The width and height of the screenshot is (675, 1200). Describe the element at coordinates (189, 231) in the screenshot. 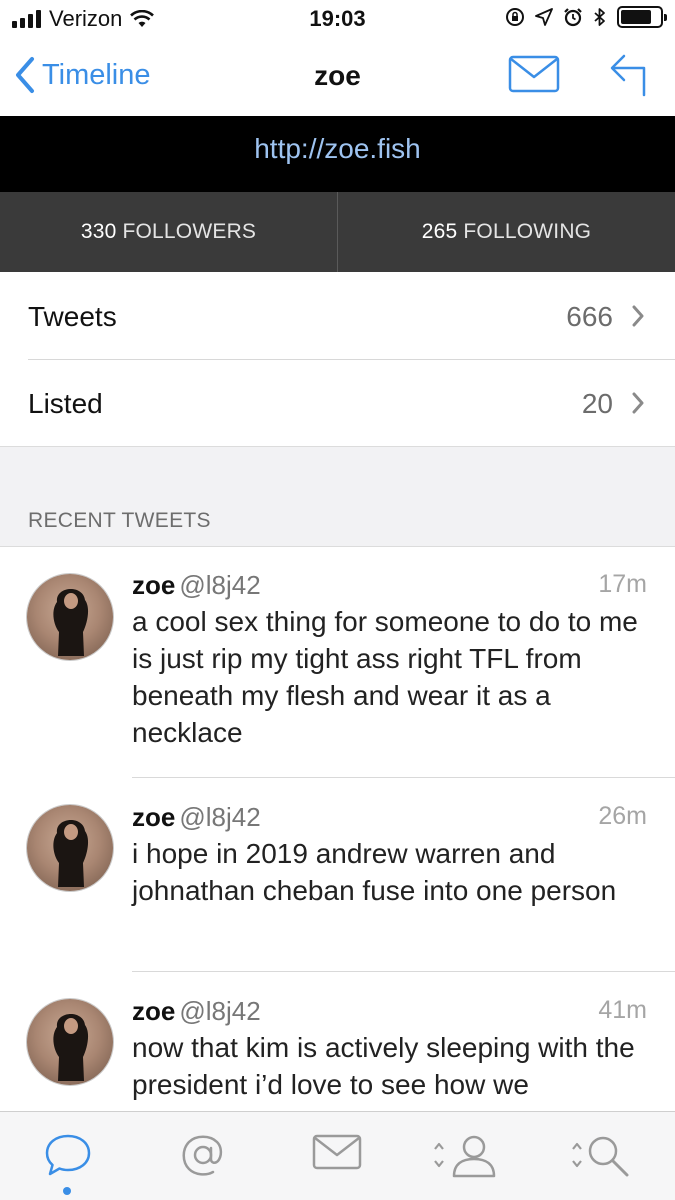

I see `followers-label: FOLLOWERS` at that location.